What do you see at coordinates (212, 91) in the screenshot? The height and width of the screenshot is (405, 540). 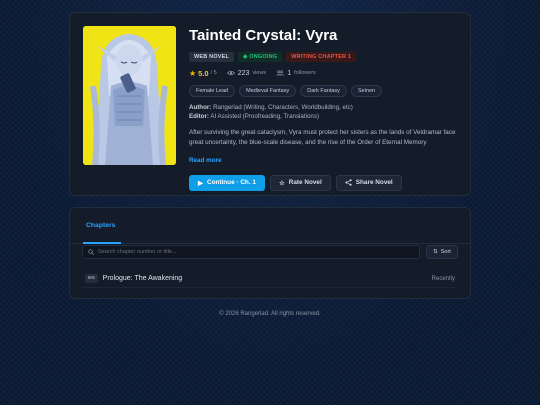 I see `genre-tag: Female Lead` at bounding box center [212, 91].